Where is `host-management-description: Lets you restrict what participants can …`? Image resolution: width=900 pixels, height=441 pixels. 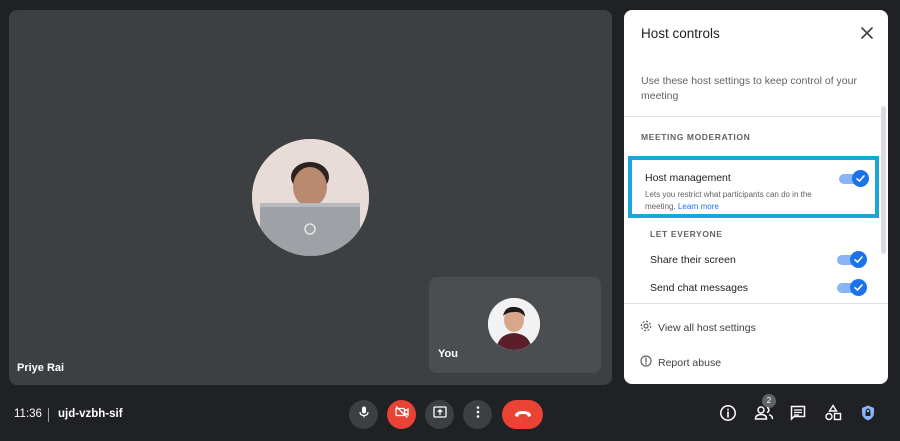
host-management-description: Lets you restrict what participants can … is located at coordinates (740, 201).